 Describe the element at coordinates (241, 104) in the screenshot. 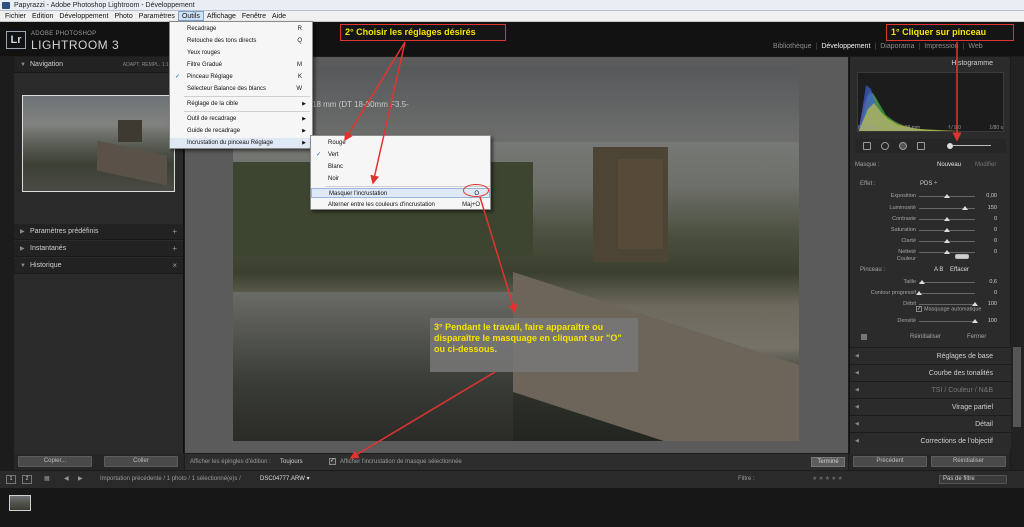

I see `outils-menu-item: Réglage de la cible ▶` at that location.